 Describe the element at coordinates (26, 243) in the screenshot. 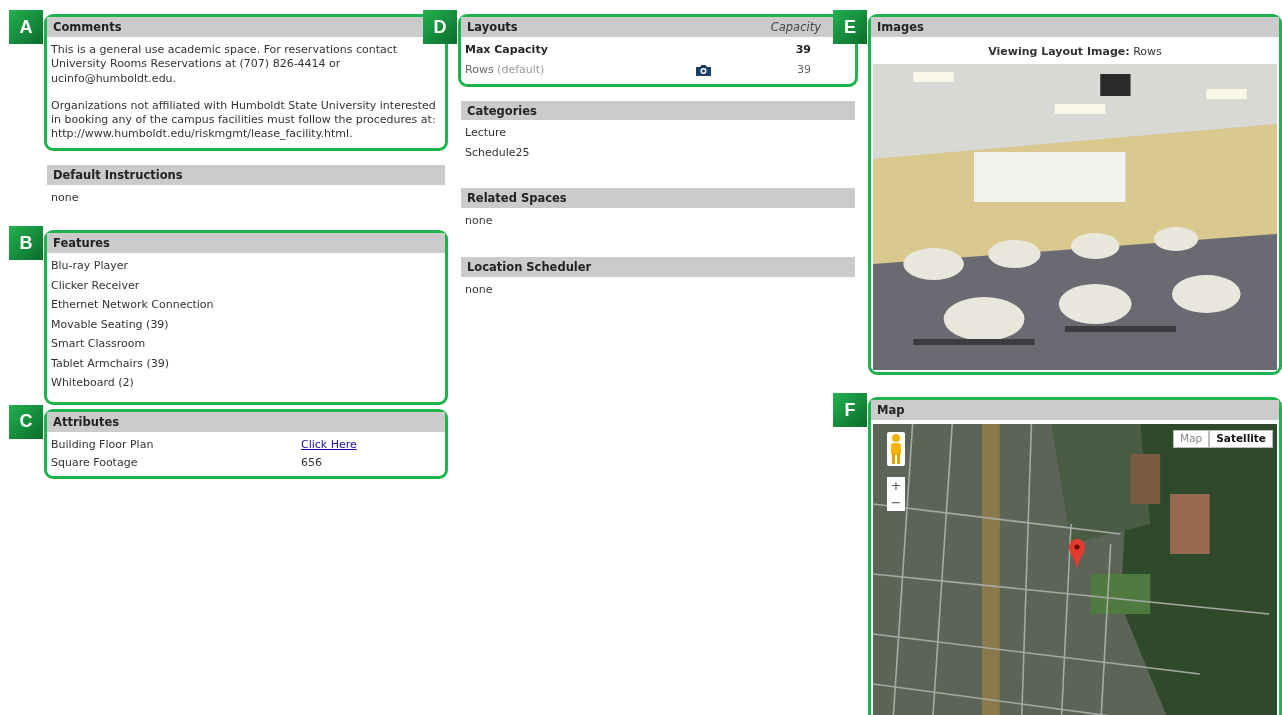

I see `callout-marker: B` at that location.